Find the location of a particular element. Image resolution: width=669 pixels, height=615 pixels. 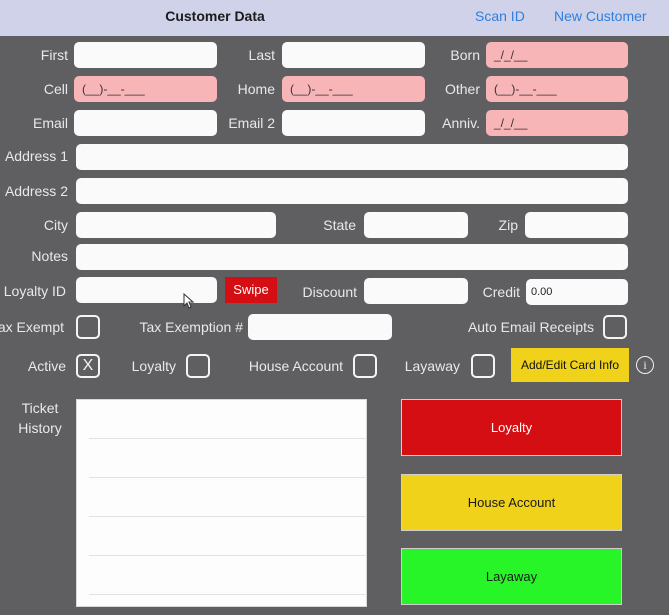

page-title: Customer Data is located at coordinates (215, 16).